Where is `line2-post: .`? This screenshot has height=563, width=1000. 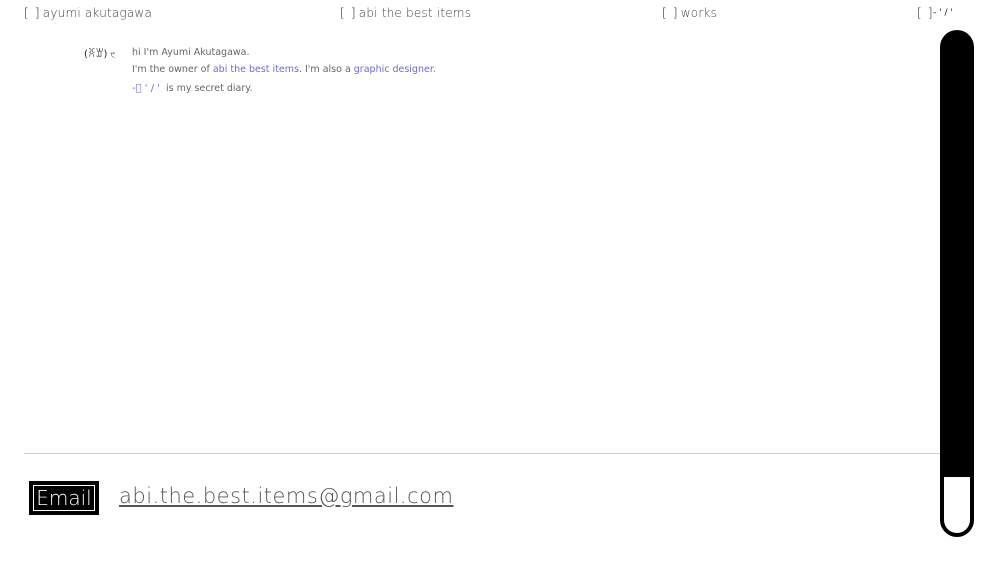
line2-post: . is located at coordinates (434, 69).